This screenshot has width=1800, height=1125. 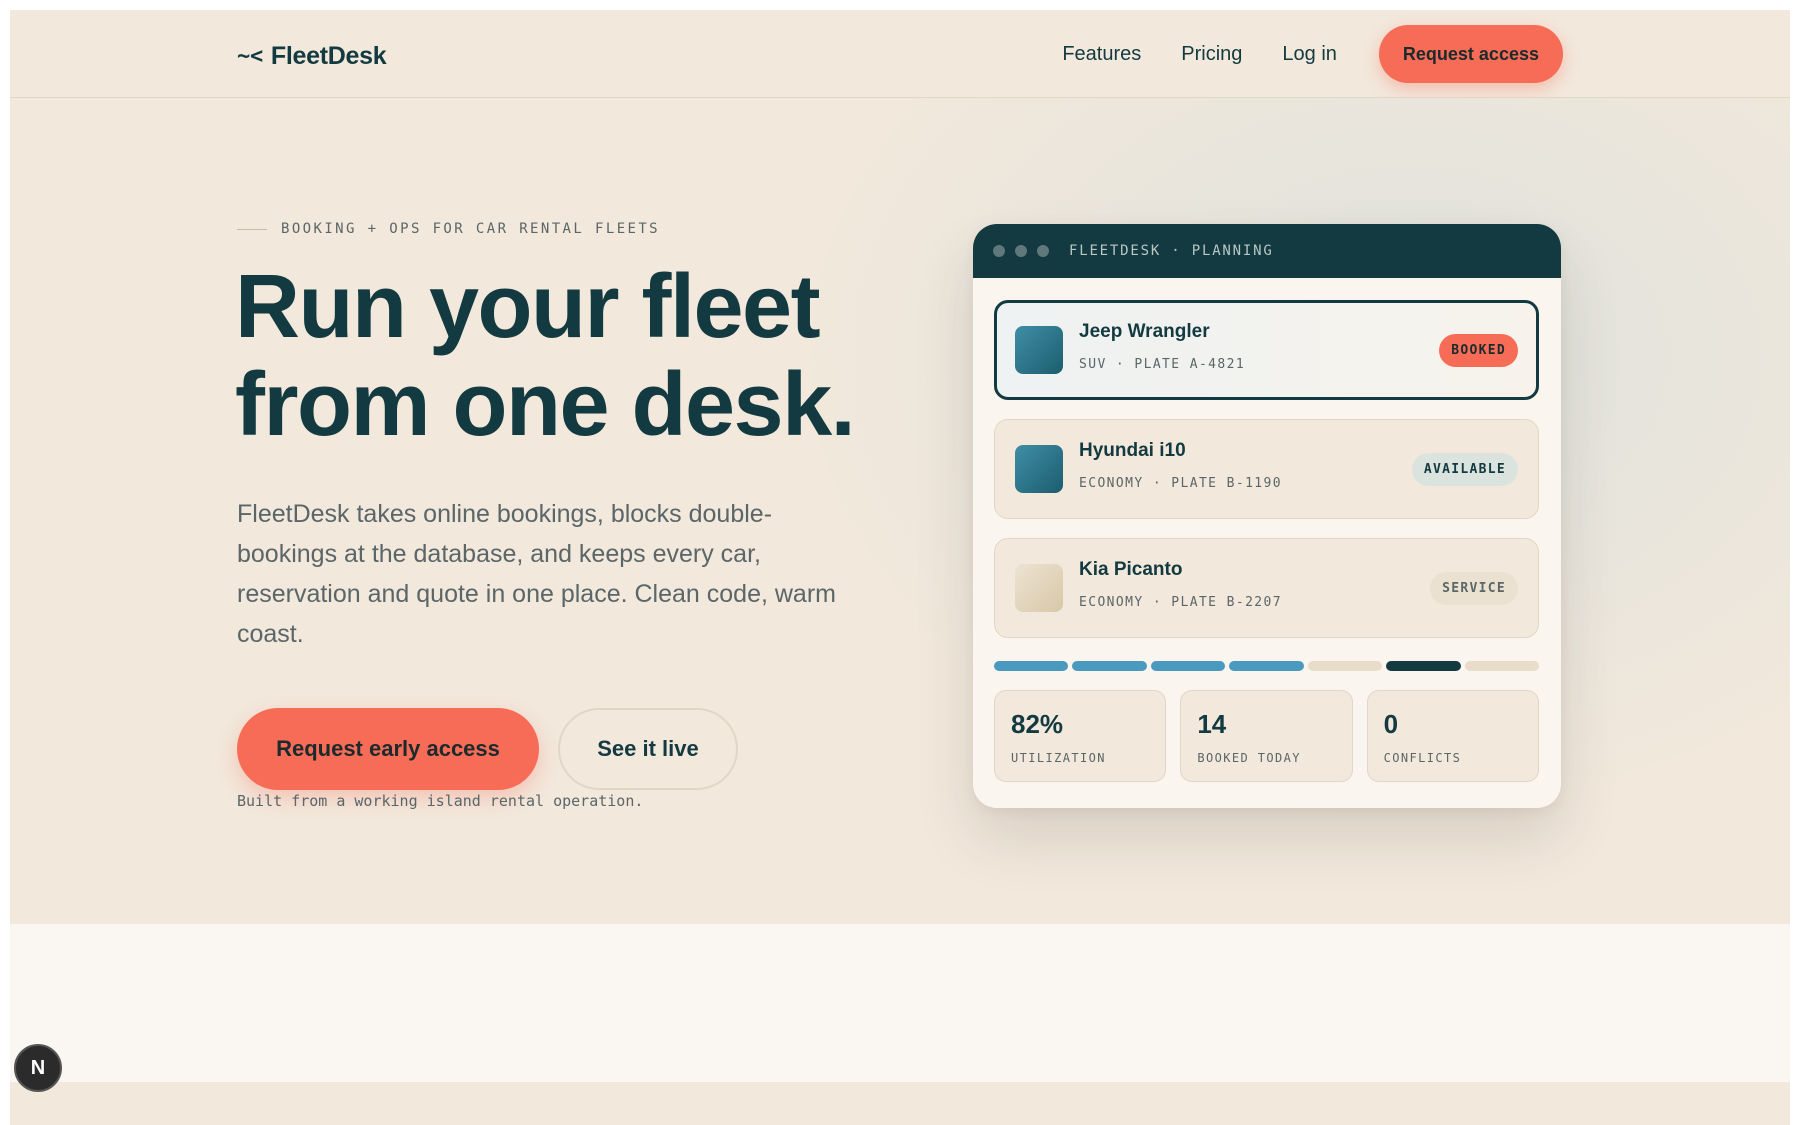 I want to click on eyebrow-divider, so click(x=252, y=229).